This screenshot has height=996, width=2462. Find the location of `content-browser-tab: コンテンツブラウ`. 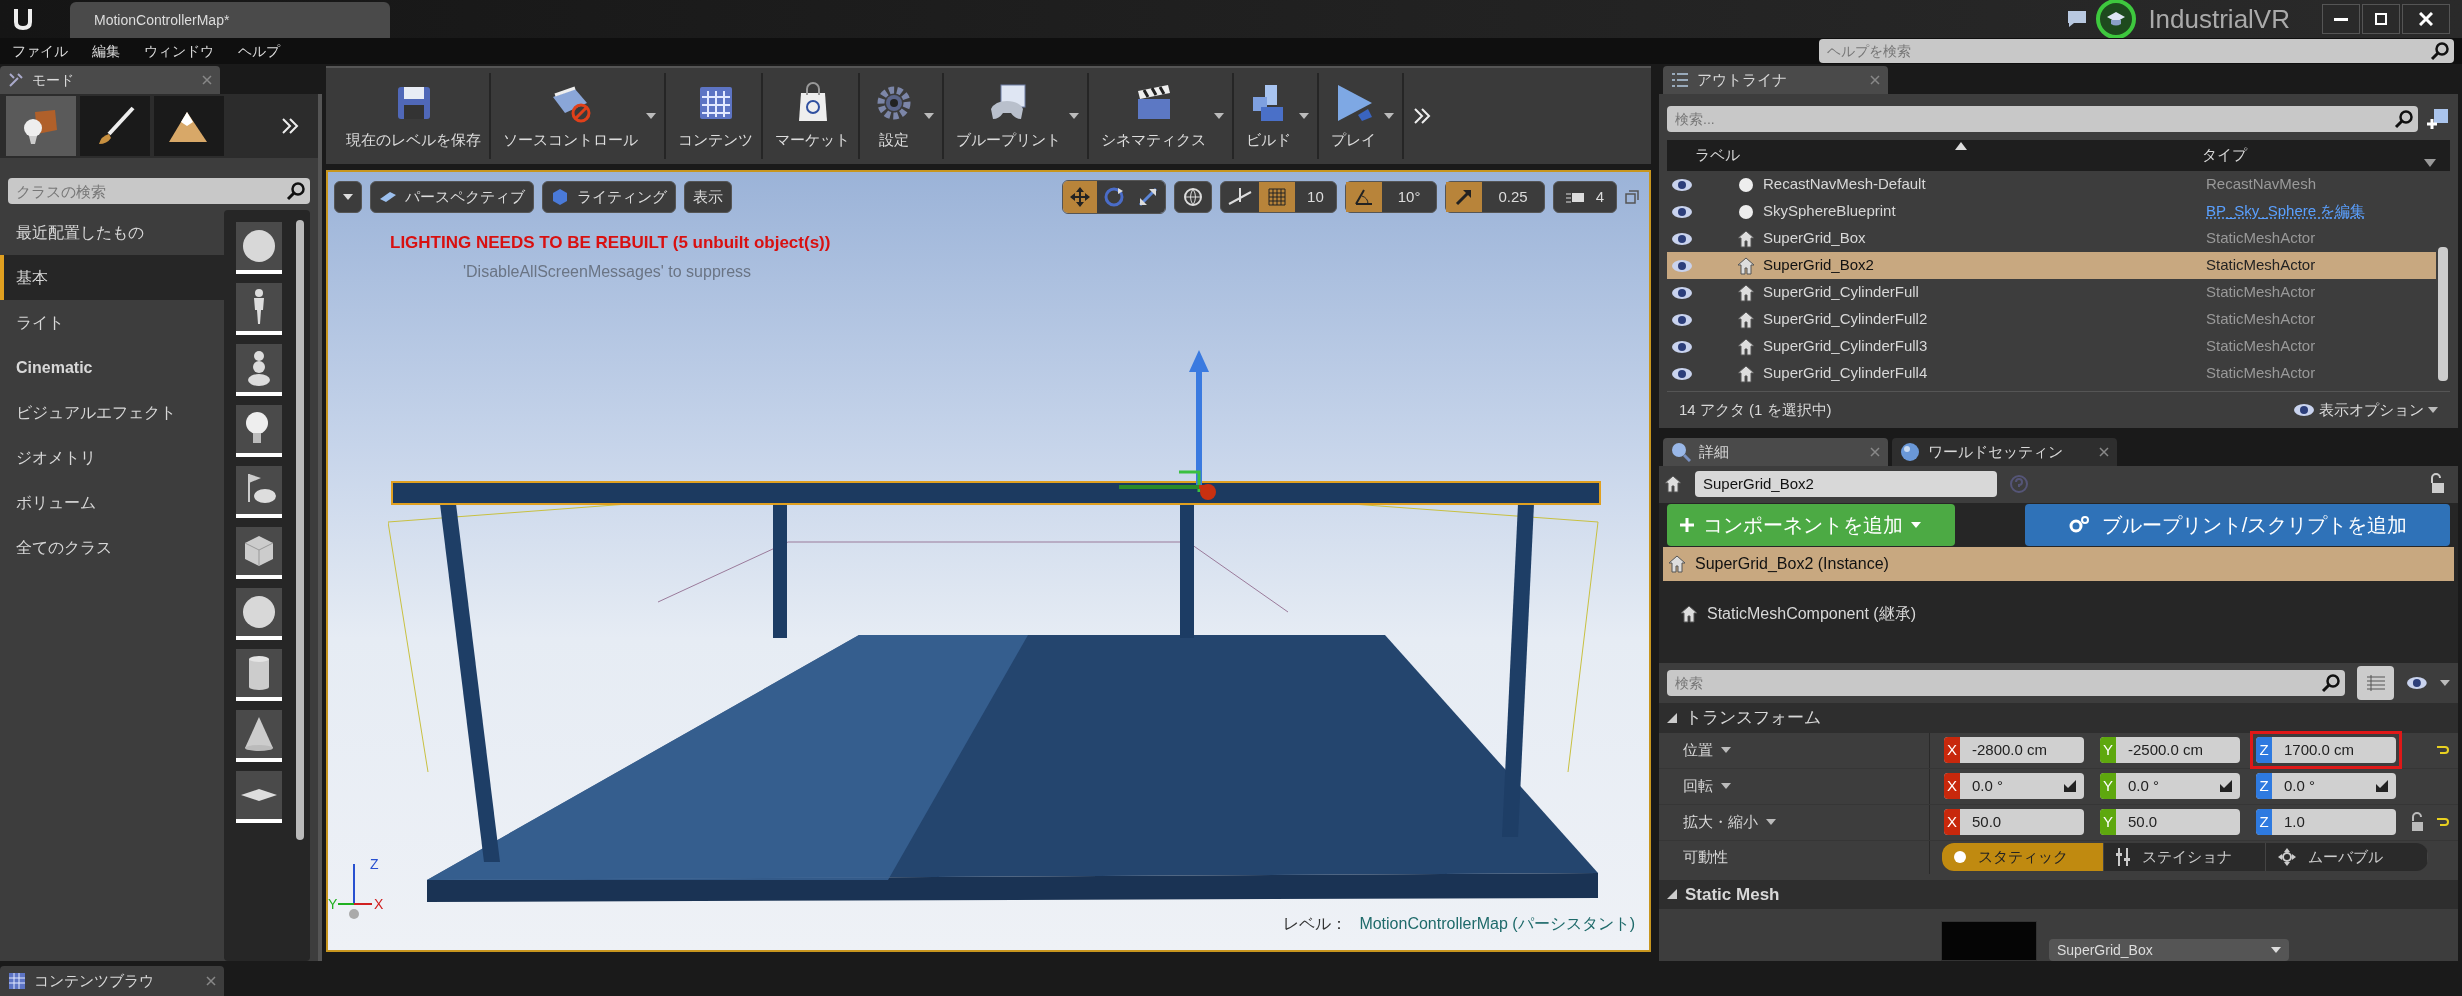

content-browser-tab: コンテンツブラウ is located at coordinates (112, 981).